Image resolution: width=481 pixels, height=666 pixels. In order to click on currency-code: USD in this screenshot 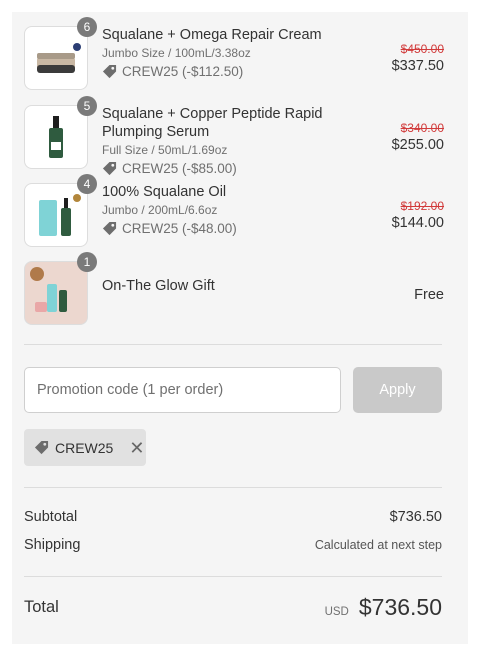, I will do `click(336, 612)`.